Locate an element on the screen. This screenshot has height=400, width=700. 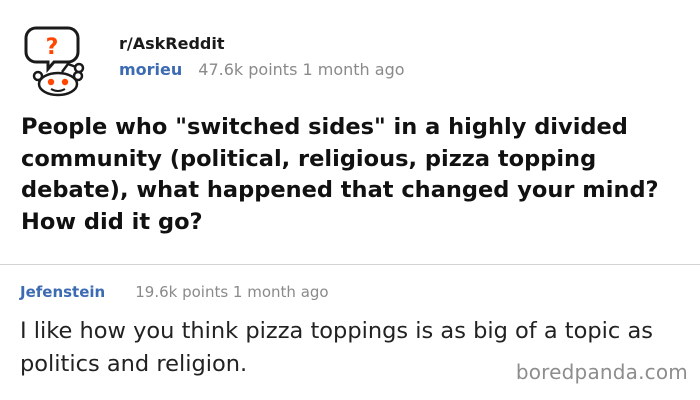
watermark: boredpanda.com is located at coordinates (601, 372).